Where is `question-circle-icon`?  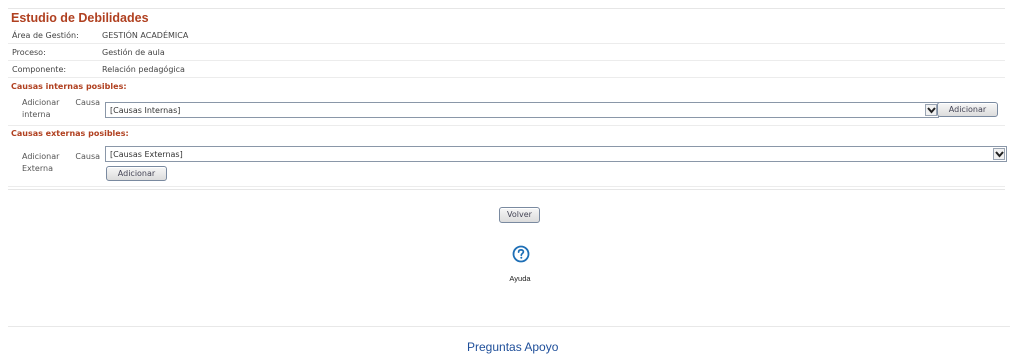
question-circle-icon is located at coordinates (521, 254).